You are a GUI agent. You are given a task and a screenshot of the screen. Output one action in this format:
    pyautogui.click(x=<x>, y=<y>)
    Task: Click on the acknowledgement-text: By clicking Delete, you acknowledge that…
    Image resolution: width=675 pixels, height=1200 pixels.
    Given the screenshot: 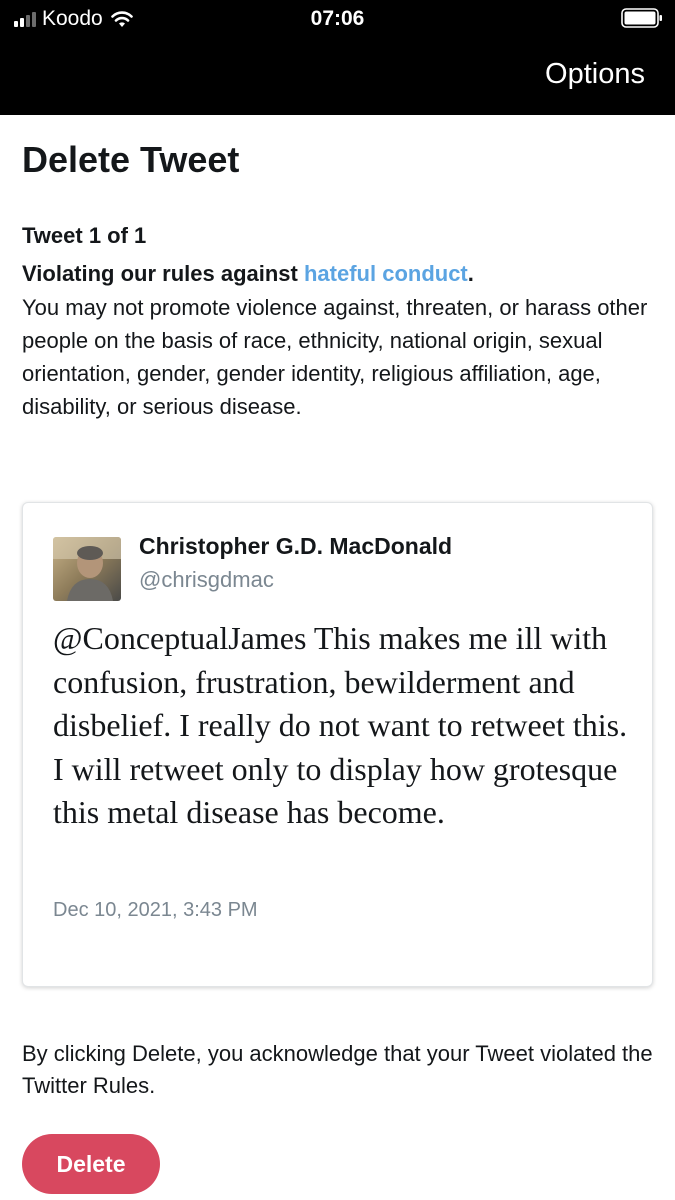 What is the action you would take?
    pyautogui.click(x=337, y=1069)
    